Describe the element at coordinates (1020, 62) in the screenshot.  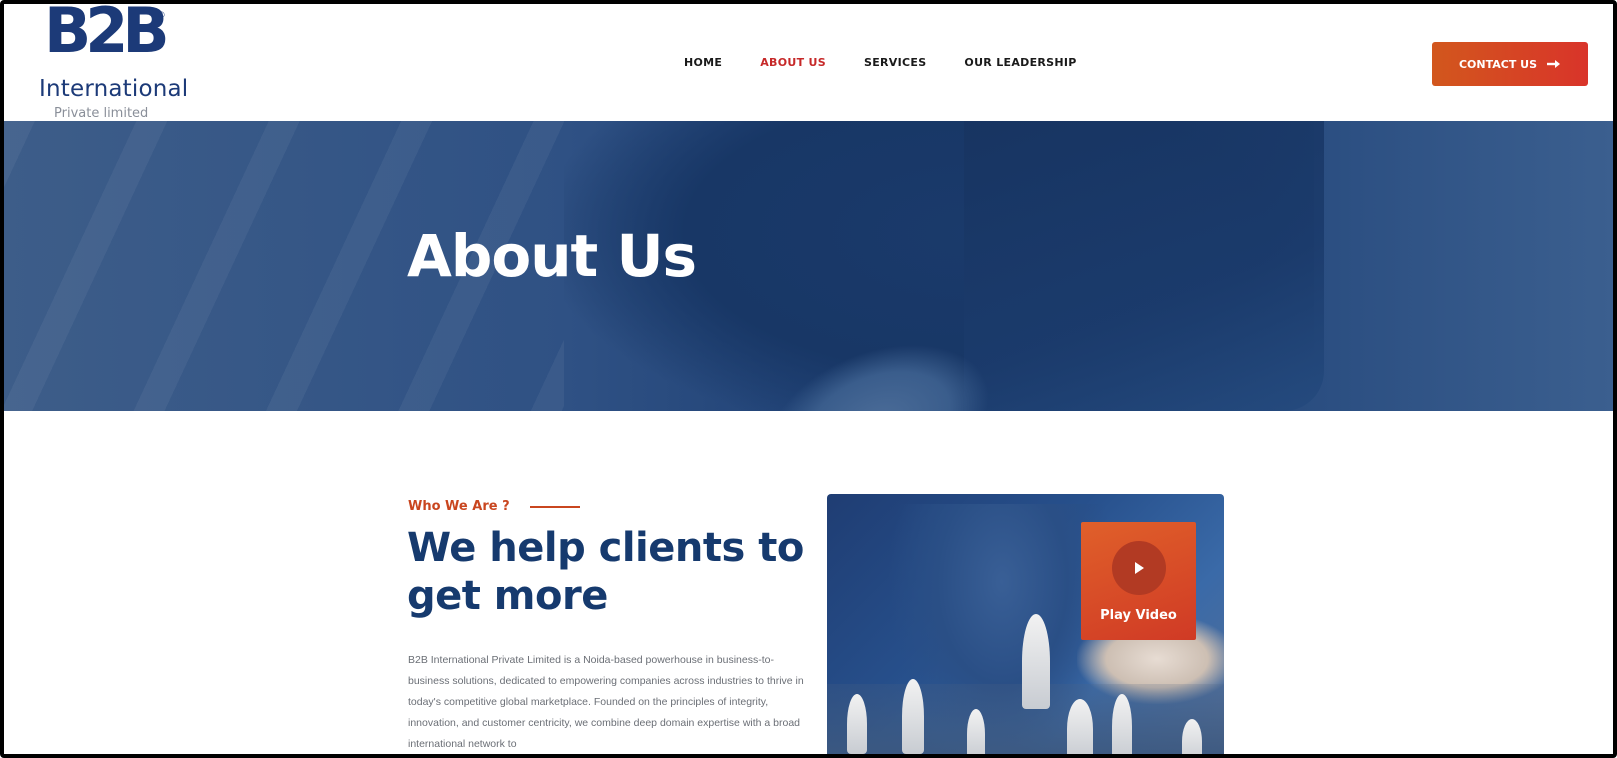
I see `nav-our-leadership: OUR LEADERSHIP` at that location.